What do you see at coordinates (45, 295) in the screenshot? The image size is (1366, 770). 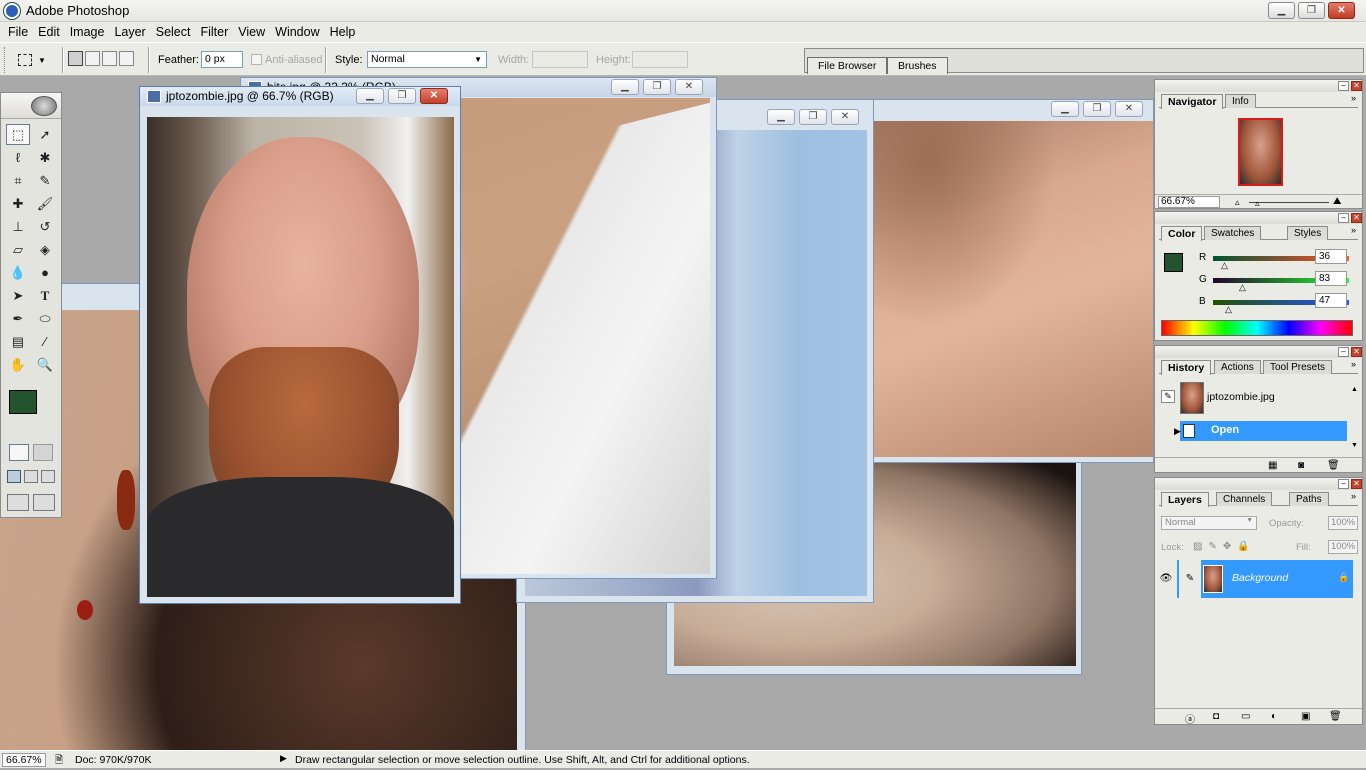 I see `type-tool-icon: T` at bounding box center [45, 295].